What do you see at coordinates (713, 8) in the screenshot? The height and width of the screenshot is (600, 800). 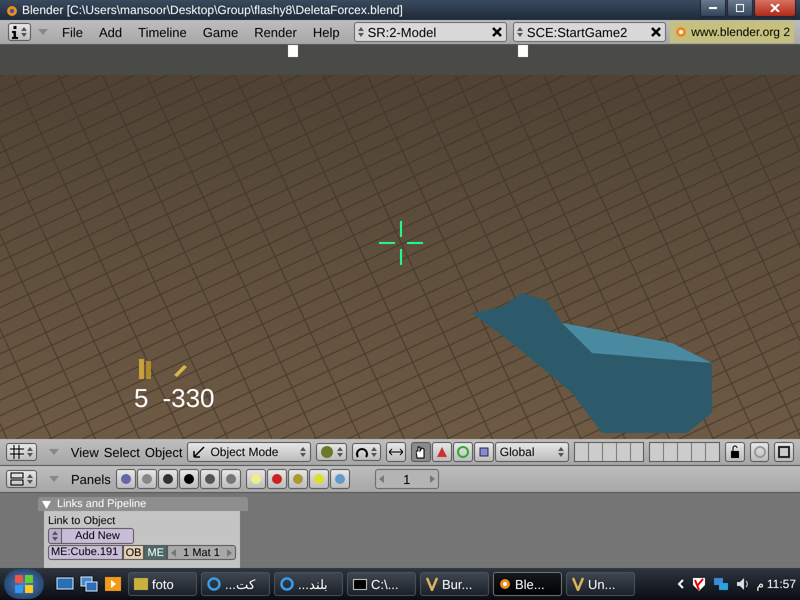 I see `minimize-button` at bounding box center [713, 8].